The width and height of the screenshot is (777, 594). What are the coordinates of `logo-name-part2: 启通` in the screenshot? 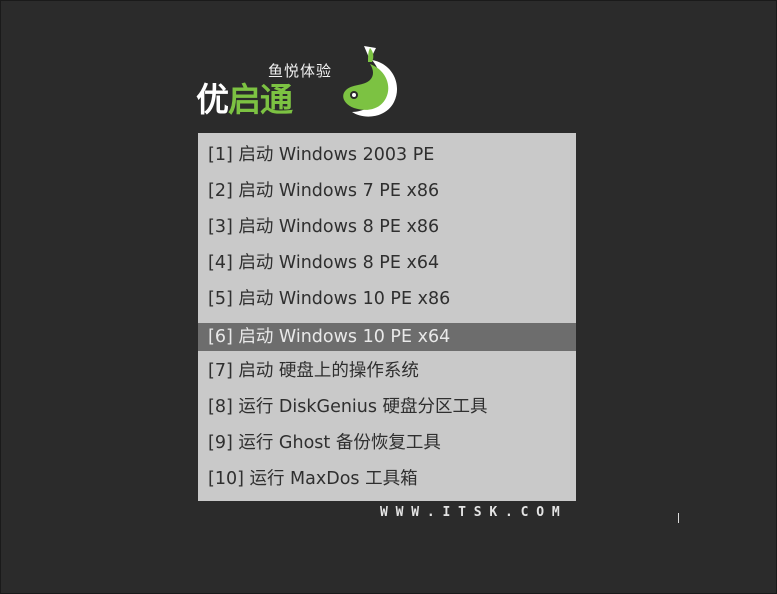 It's located at (260, 99).